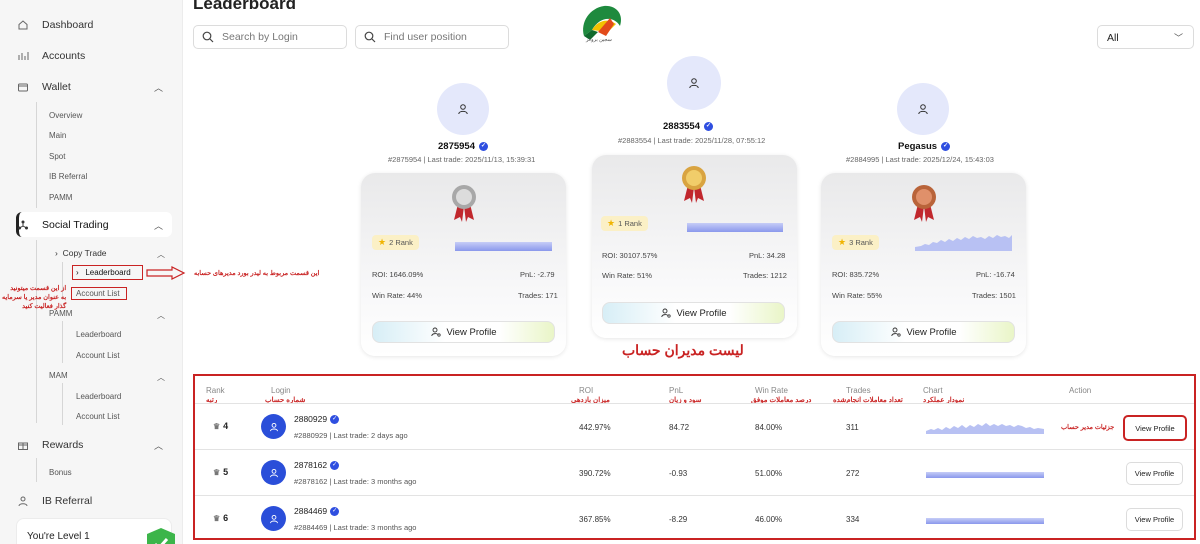  I want to click on rank-cell: ♛ 5, so click(221, 472).